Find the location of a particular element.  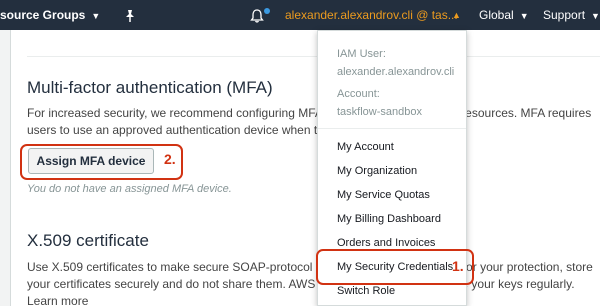

menu-item-my-billing-dashboard: My Billing Dashboard is located at coordinates (389, 219).